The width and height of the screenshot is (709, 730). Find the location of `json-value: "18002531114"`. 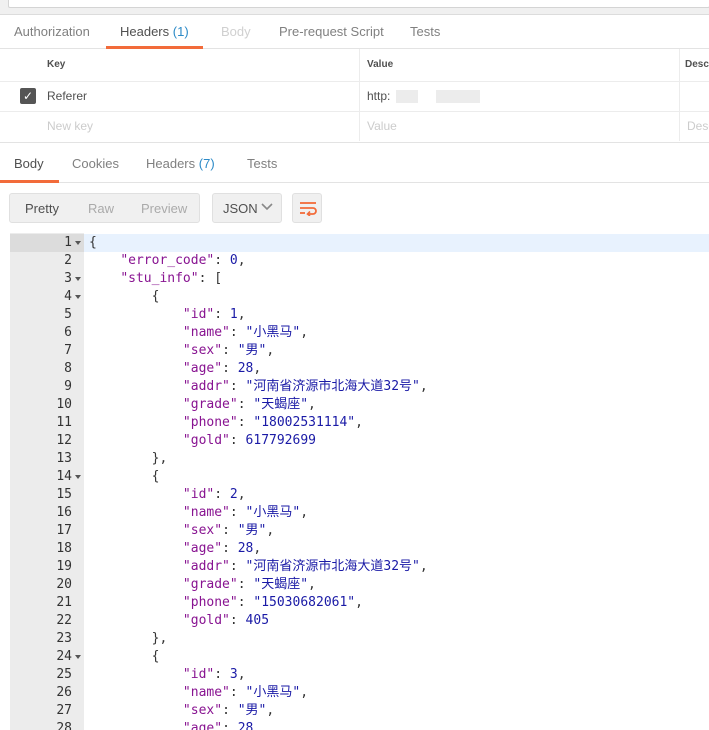

json-value: "18002531114" is located at coordinates (304, 422).